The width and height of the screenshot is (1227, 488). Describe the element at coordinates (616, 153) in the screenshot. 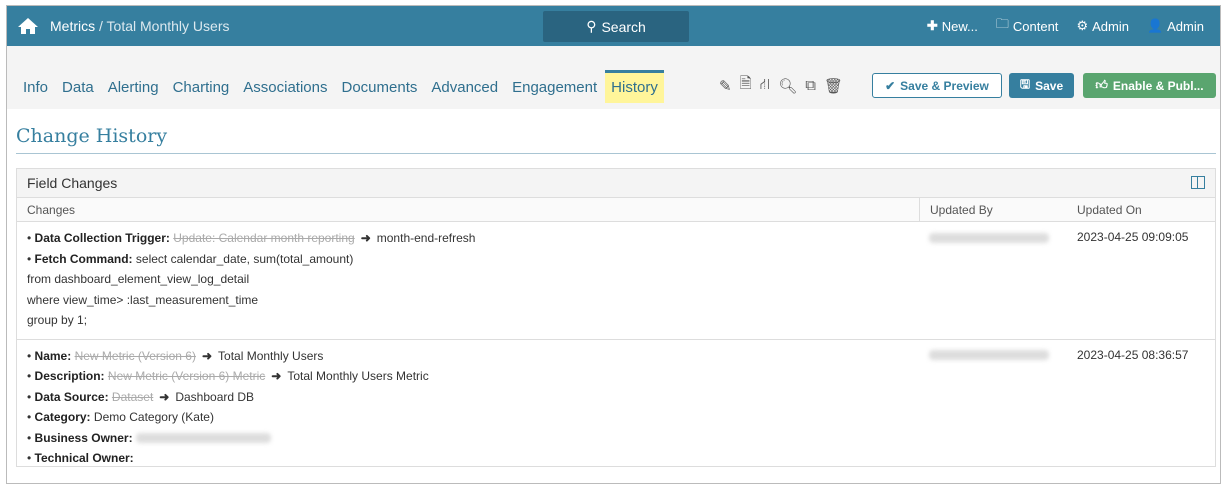

I see `divider` at that location.